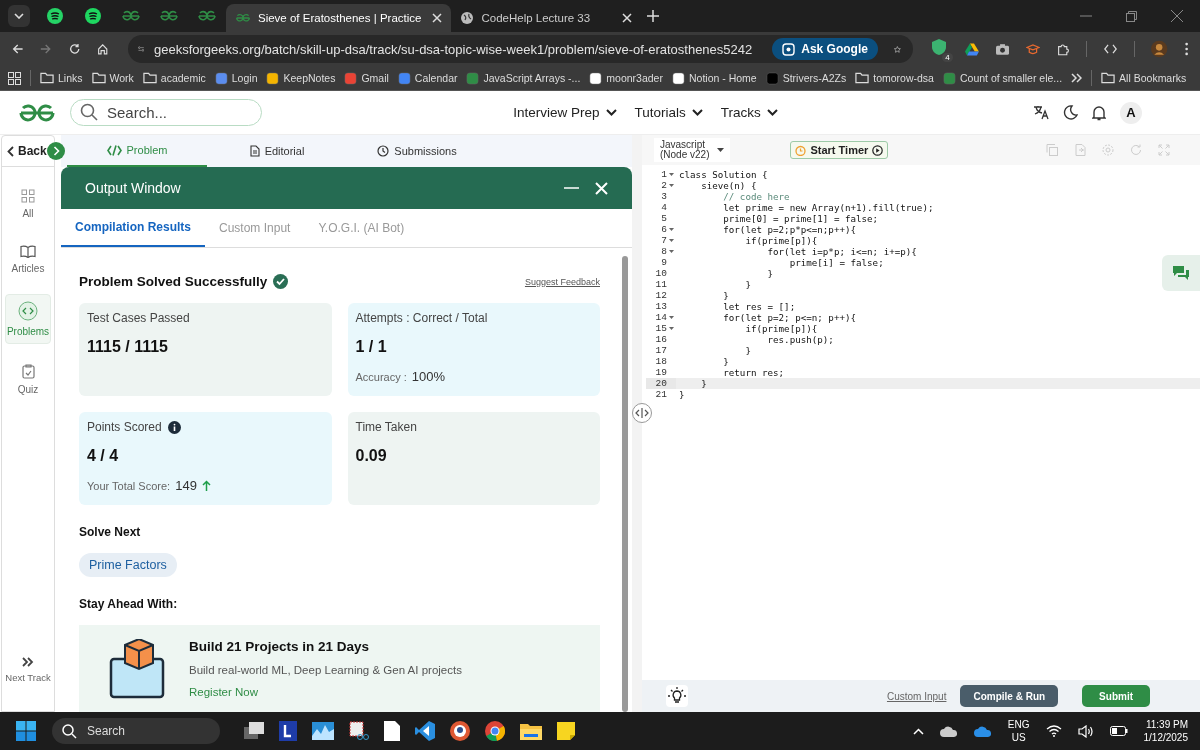 The image size is (1200, 750). Describe the element at coordinates (653, 16) in the screenshot. I see `new-tab-icon` at that location.